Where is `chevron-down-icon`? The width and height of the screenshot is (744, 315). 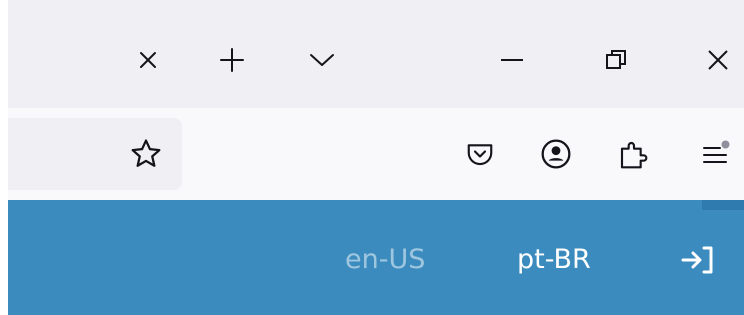 chevron-down-icon is located at coordinates (322, 60).